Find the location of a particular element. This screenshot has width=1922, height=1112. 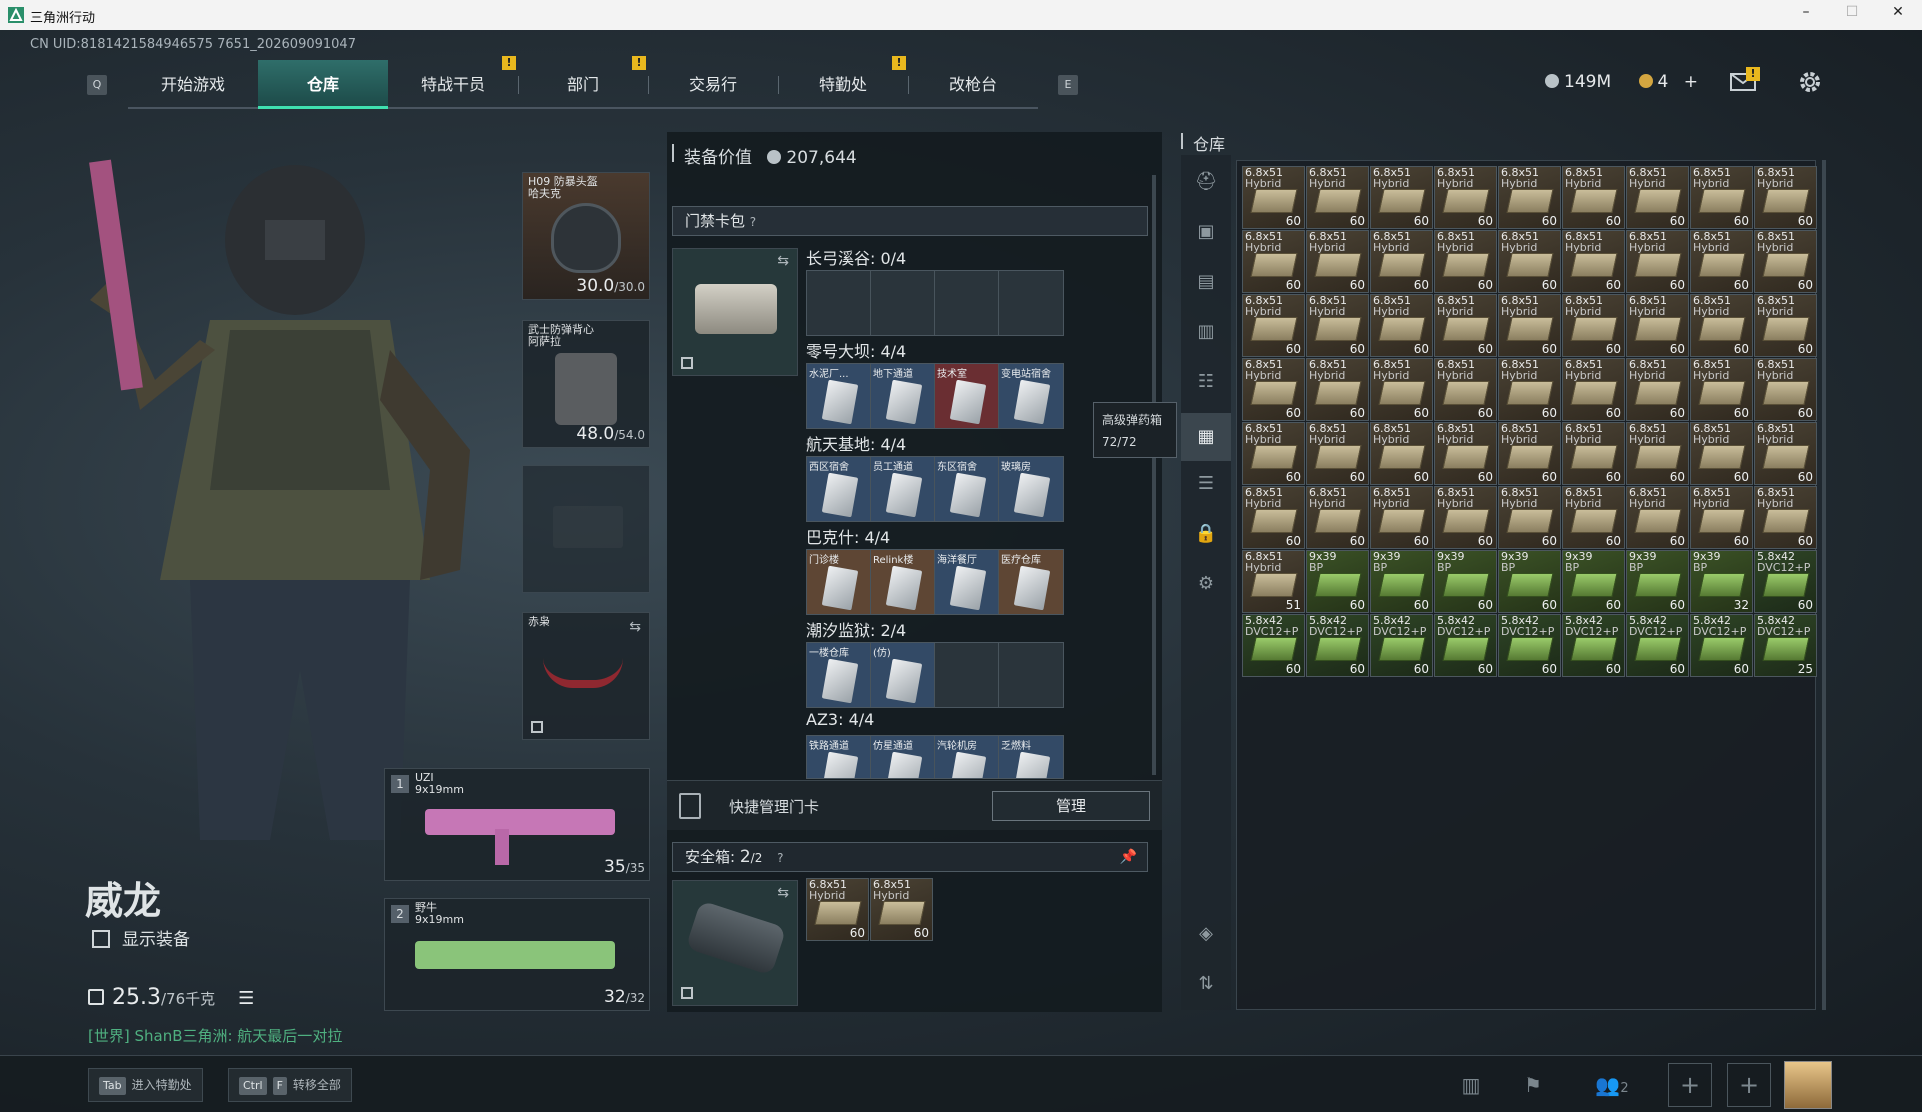

melee-slot: 赤枭 ⇆ is located at coordinates (586, 676).